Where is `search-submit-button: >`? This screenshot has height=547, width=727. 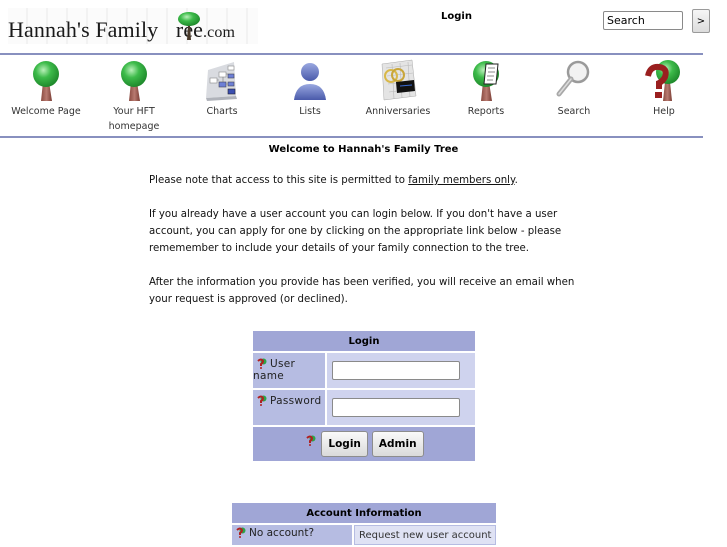 search-submit-button: > is located at coordinates (701, 21).